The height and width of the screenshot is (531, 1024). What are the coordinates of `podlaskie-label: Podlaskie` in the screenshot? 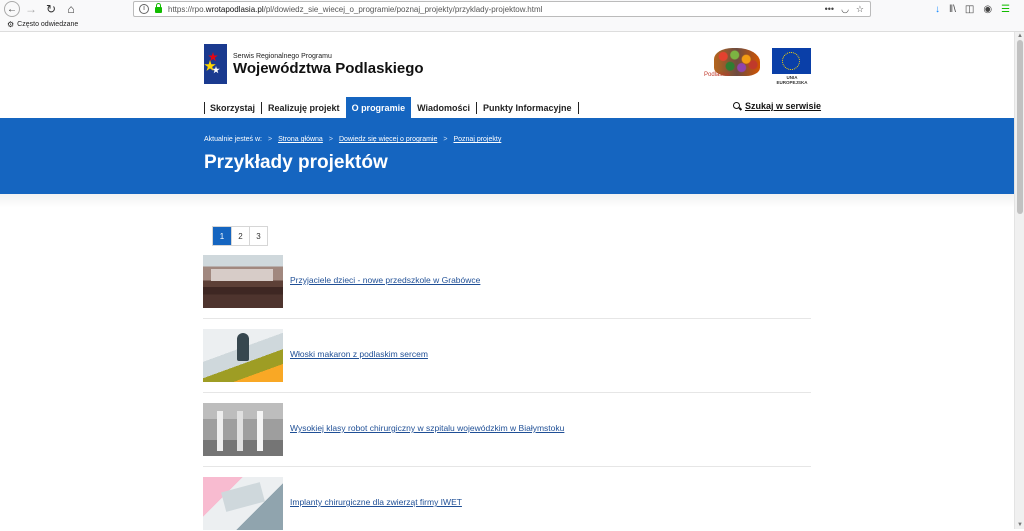 It's located at (717, 75).